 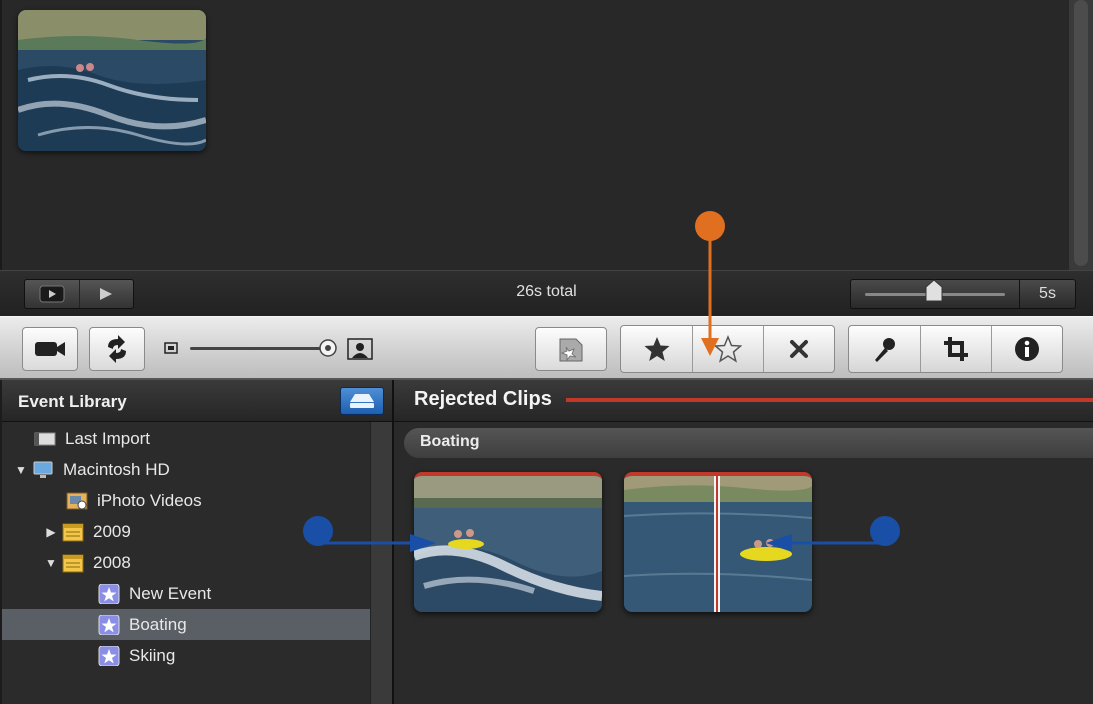 I want to click on voiceover-button, so click(x=884, y=349).